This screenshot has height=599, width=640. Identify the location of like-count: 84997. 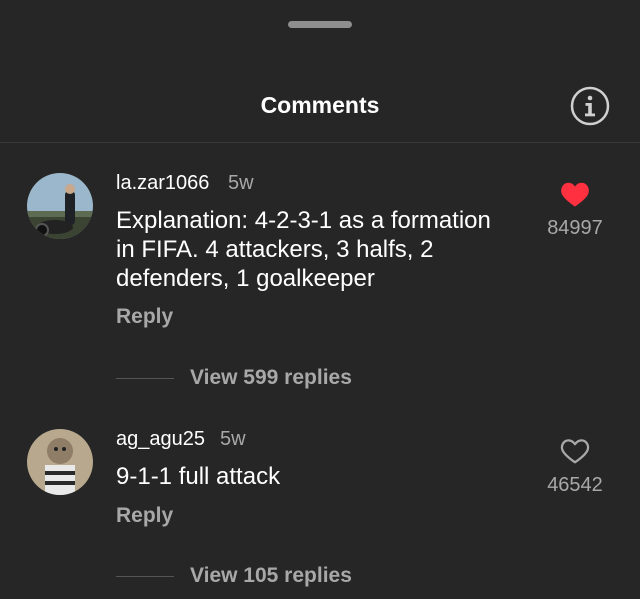
(575, 228).